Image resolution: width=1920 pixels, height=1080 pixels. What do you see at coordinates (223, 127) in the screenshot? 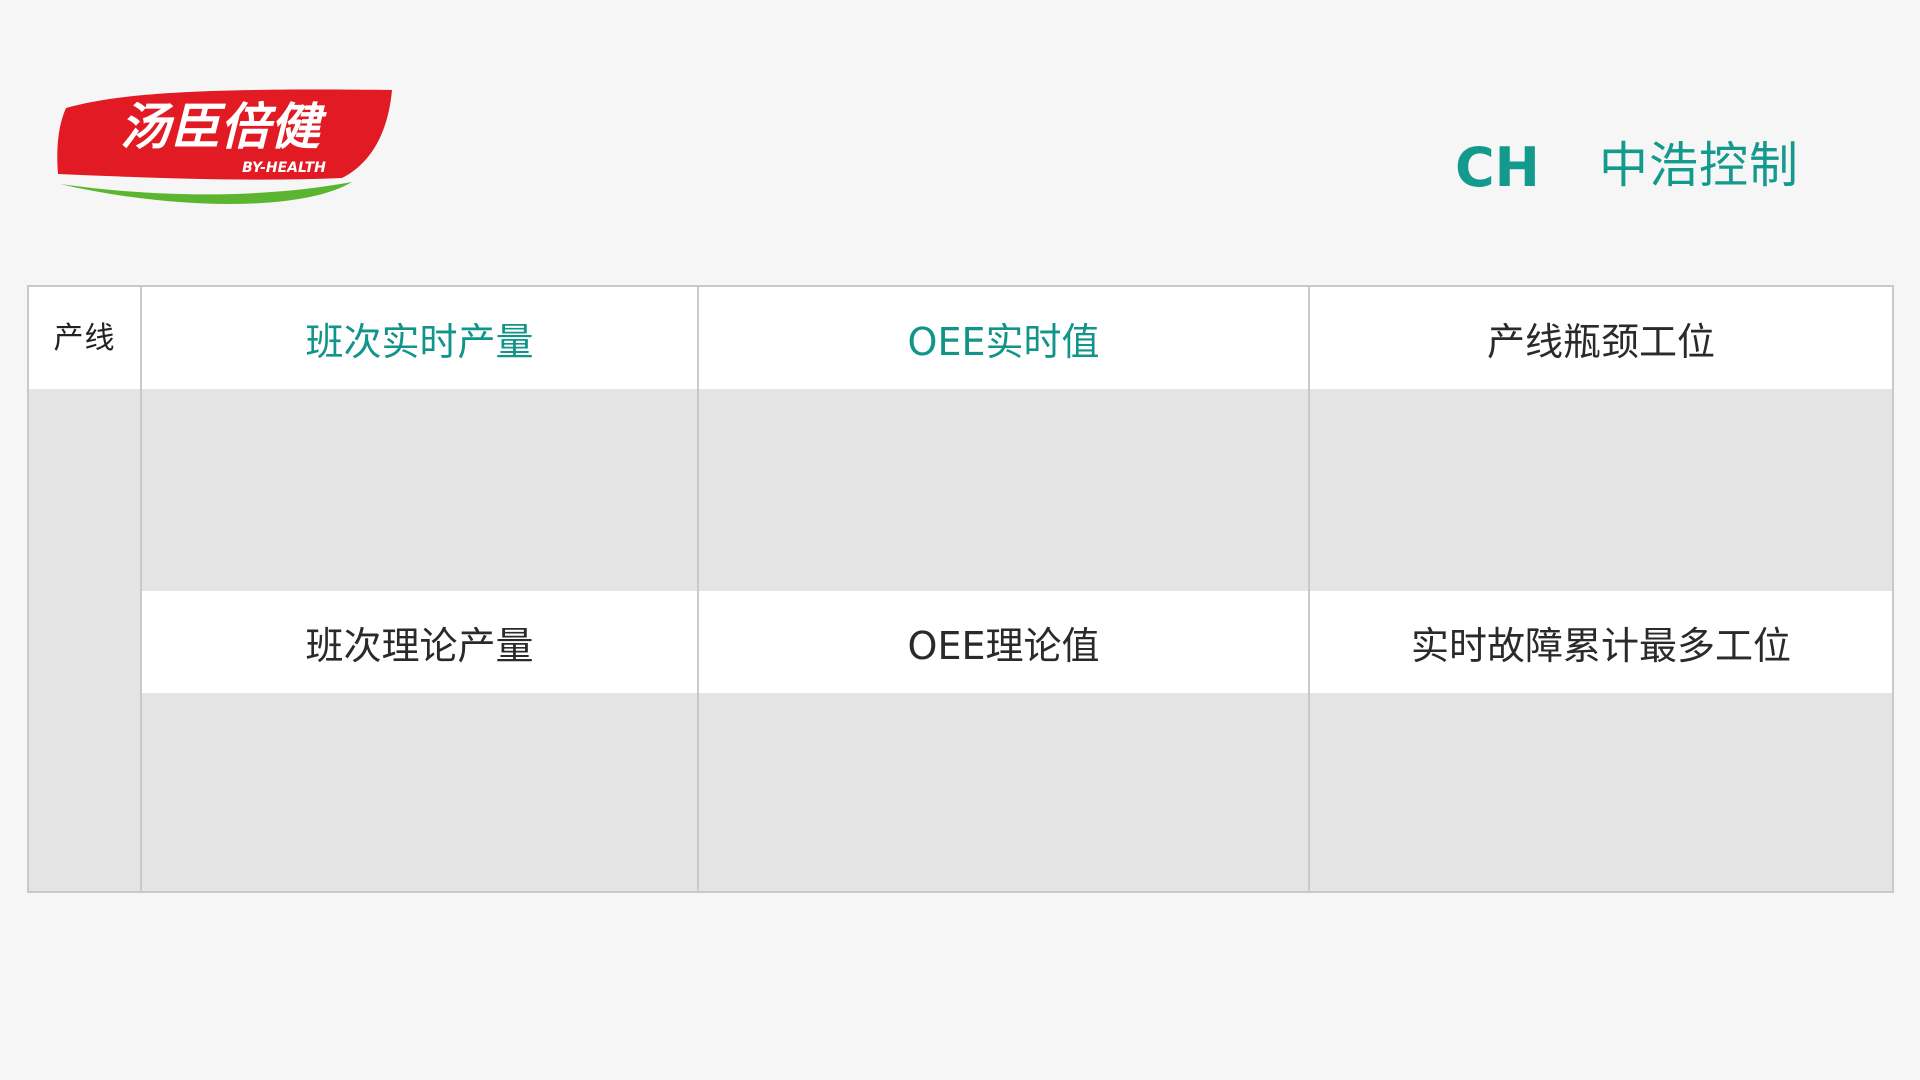
I see `brand-name: 汤臣倍健` at bounding box center [223, 127].